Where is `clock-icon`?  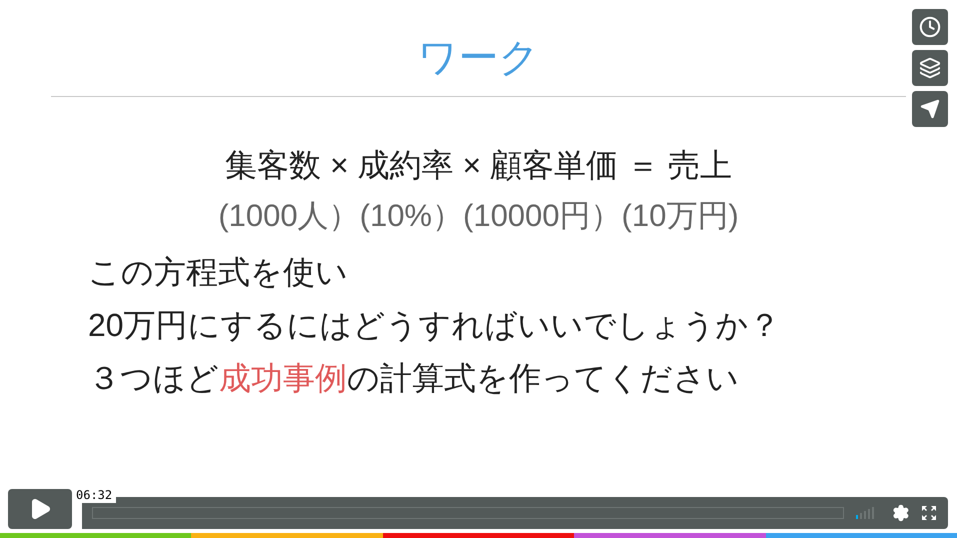
clock-icon is located at coordinates (930, 27).